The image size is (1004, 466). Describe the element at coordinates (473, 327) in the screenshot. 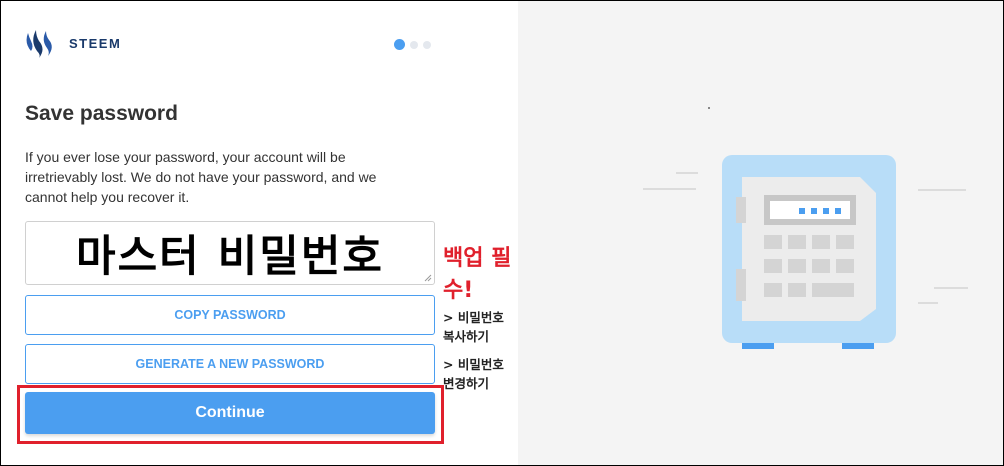

I see `copy-password-note: > 비밀번호 복사하기` at that location.